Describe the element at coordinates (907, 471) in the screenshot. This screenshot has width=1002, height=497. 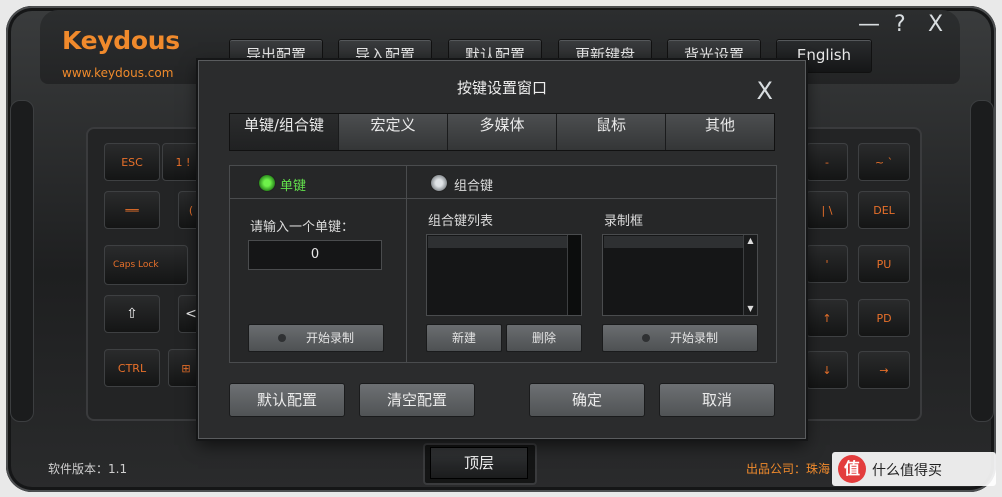
I see `watermark-text: 什么值得买` at that location.